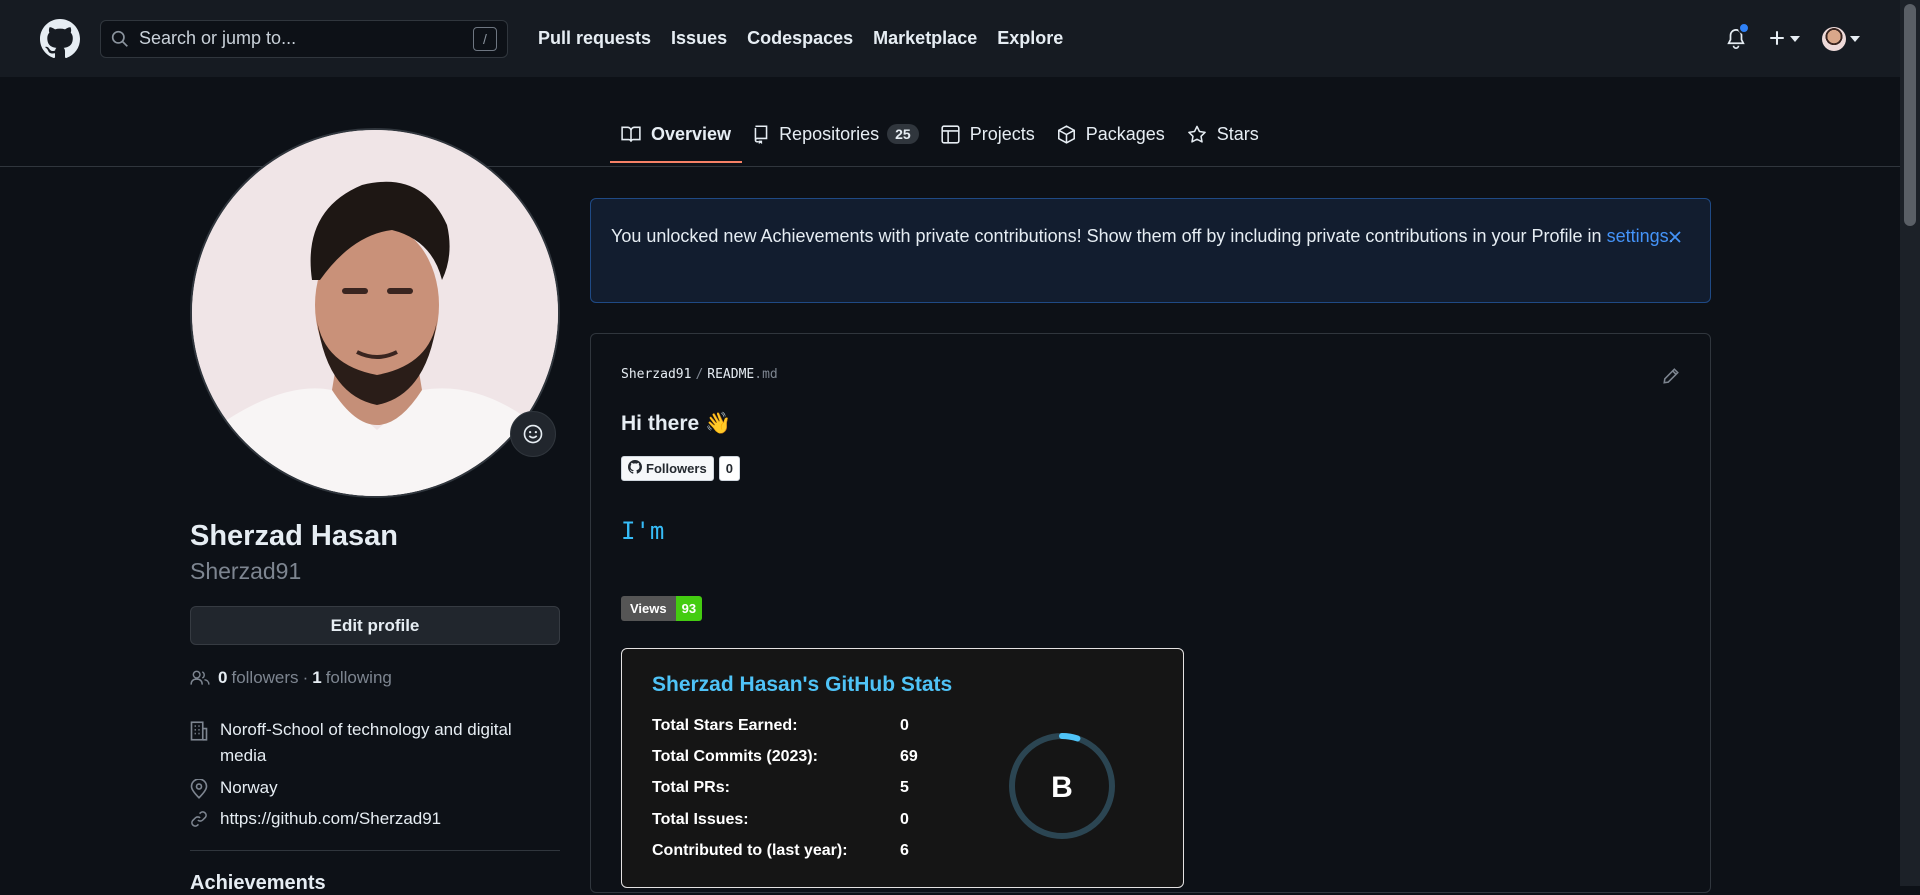 Image resolution: width=1920 pixels, height=895 pixels. What do you see at coordinates (1066, 134) in the screenshot?
I see `package-icon` at bounding box center [1066, 134].